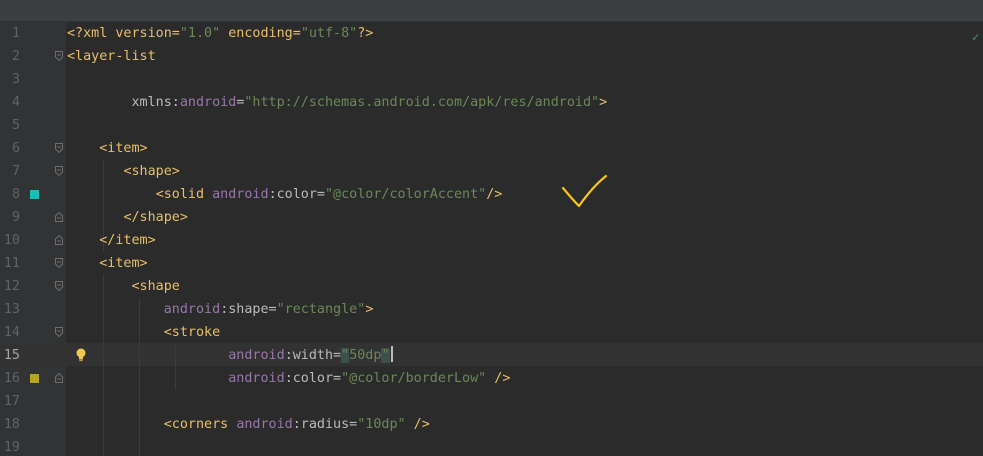  What do you see at coordinates (10, 309) in the screenshot?
I see `line-number: 13` at bounding box center [10, 309].